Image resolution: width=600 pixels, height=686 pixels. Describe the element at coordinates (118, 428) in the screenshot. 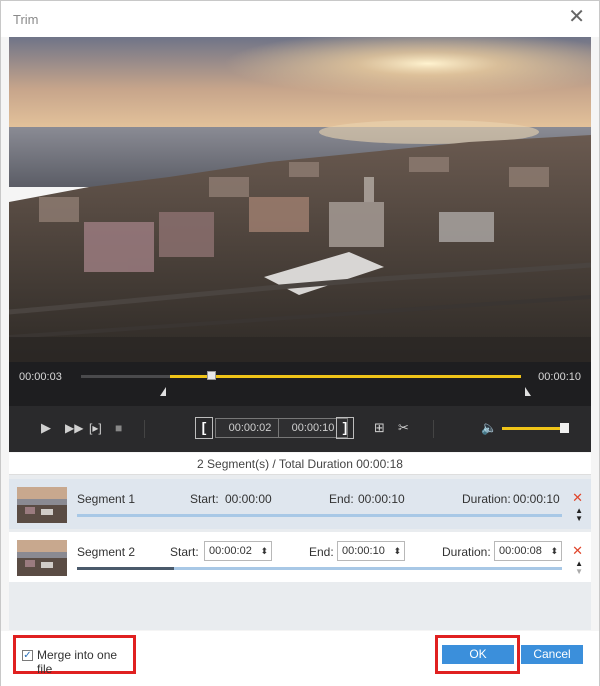

I see `stop-icon: ■` at that location.